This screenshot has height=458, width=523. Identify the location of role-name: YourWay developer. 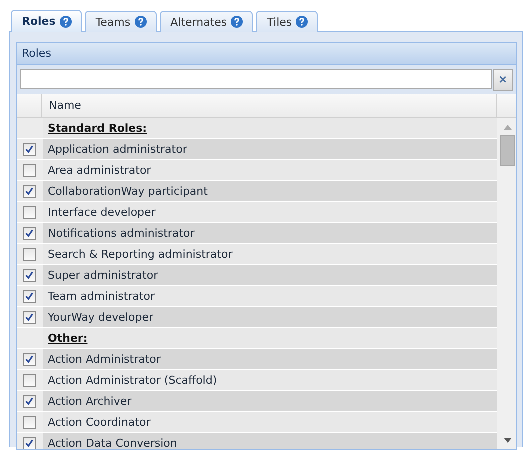
(101, 317).